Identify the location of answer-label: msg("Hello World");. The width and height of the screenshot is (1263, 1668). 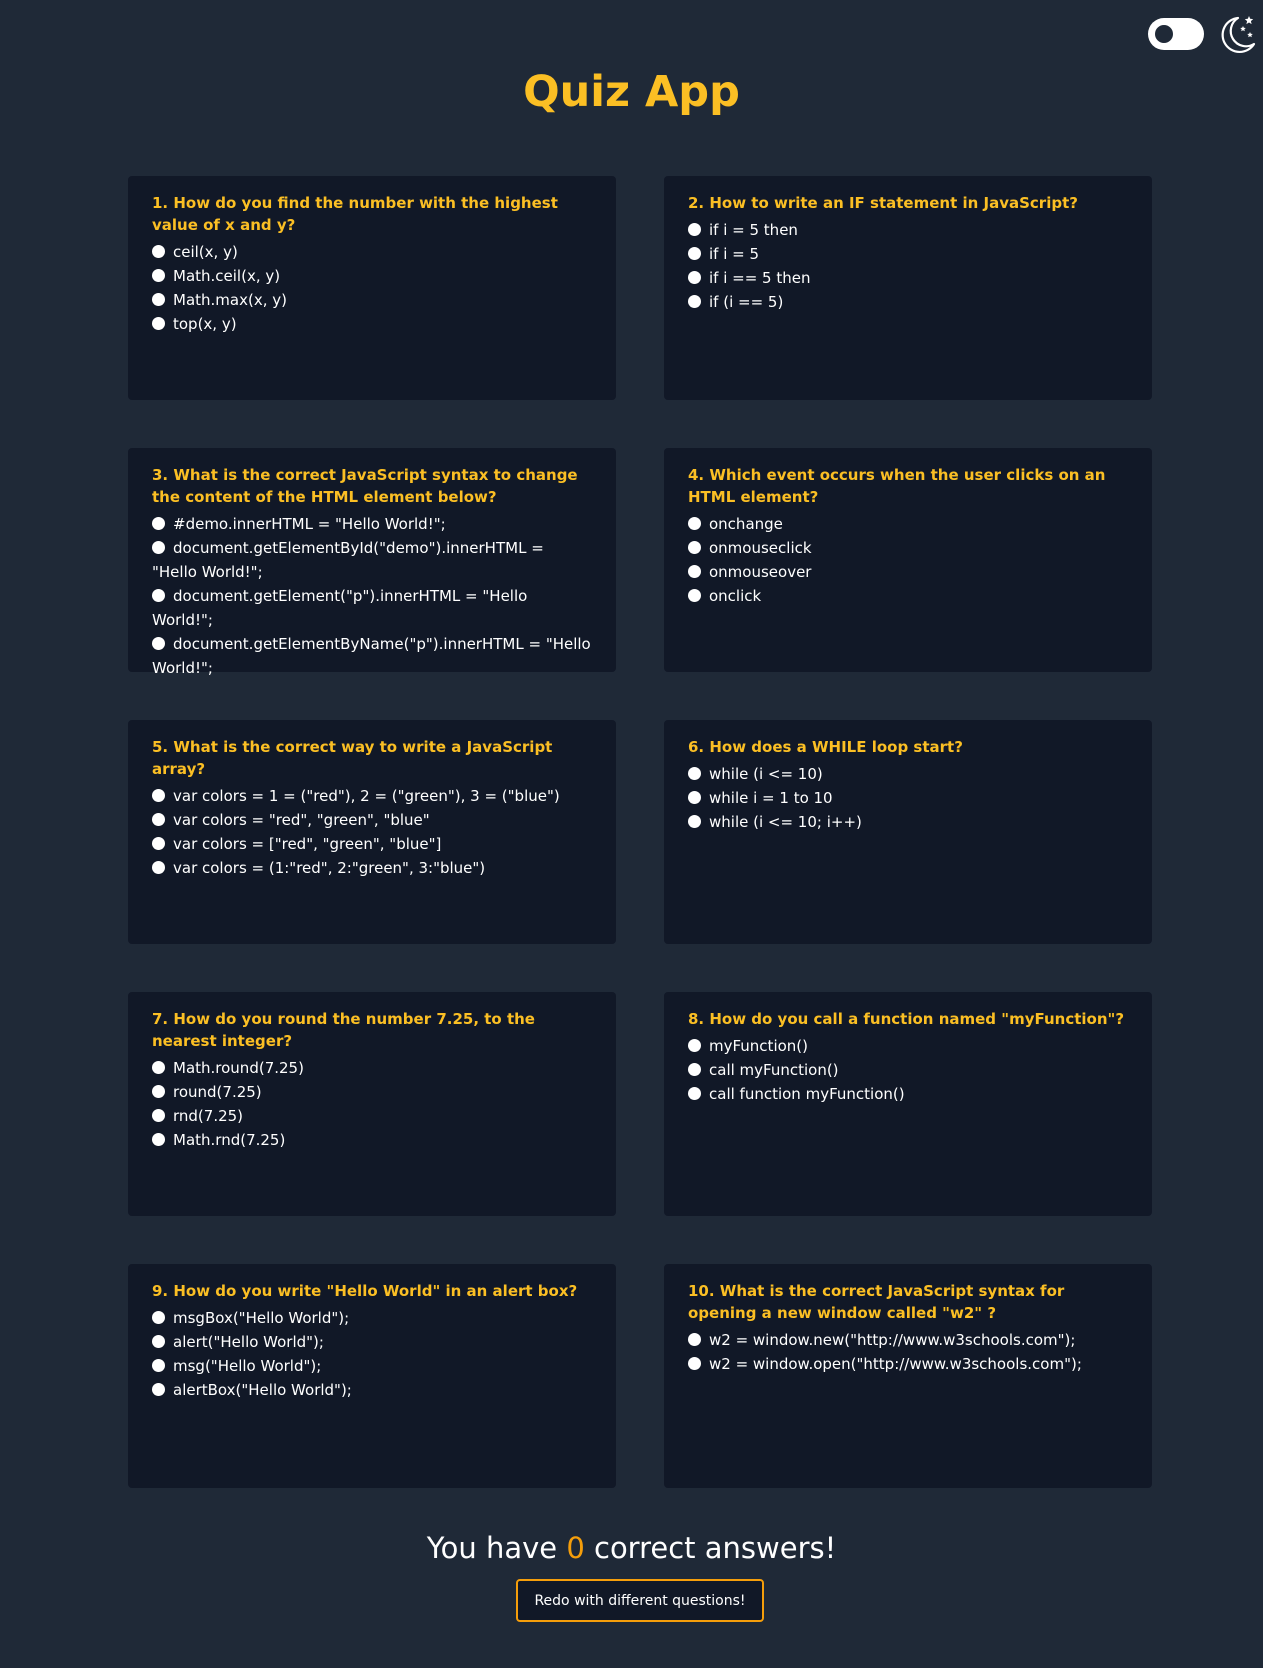
(247, 1366).